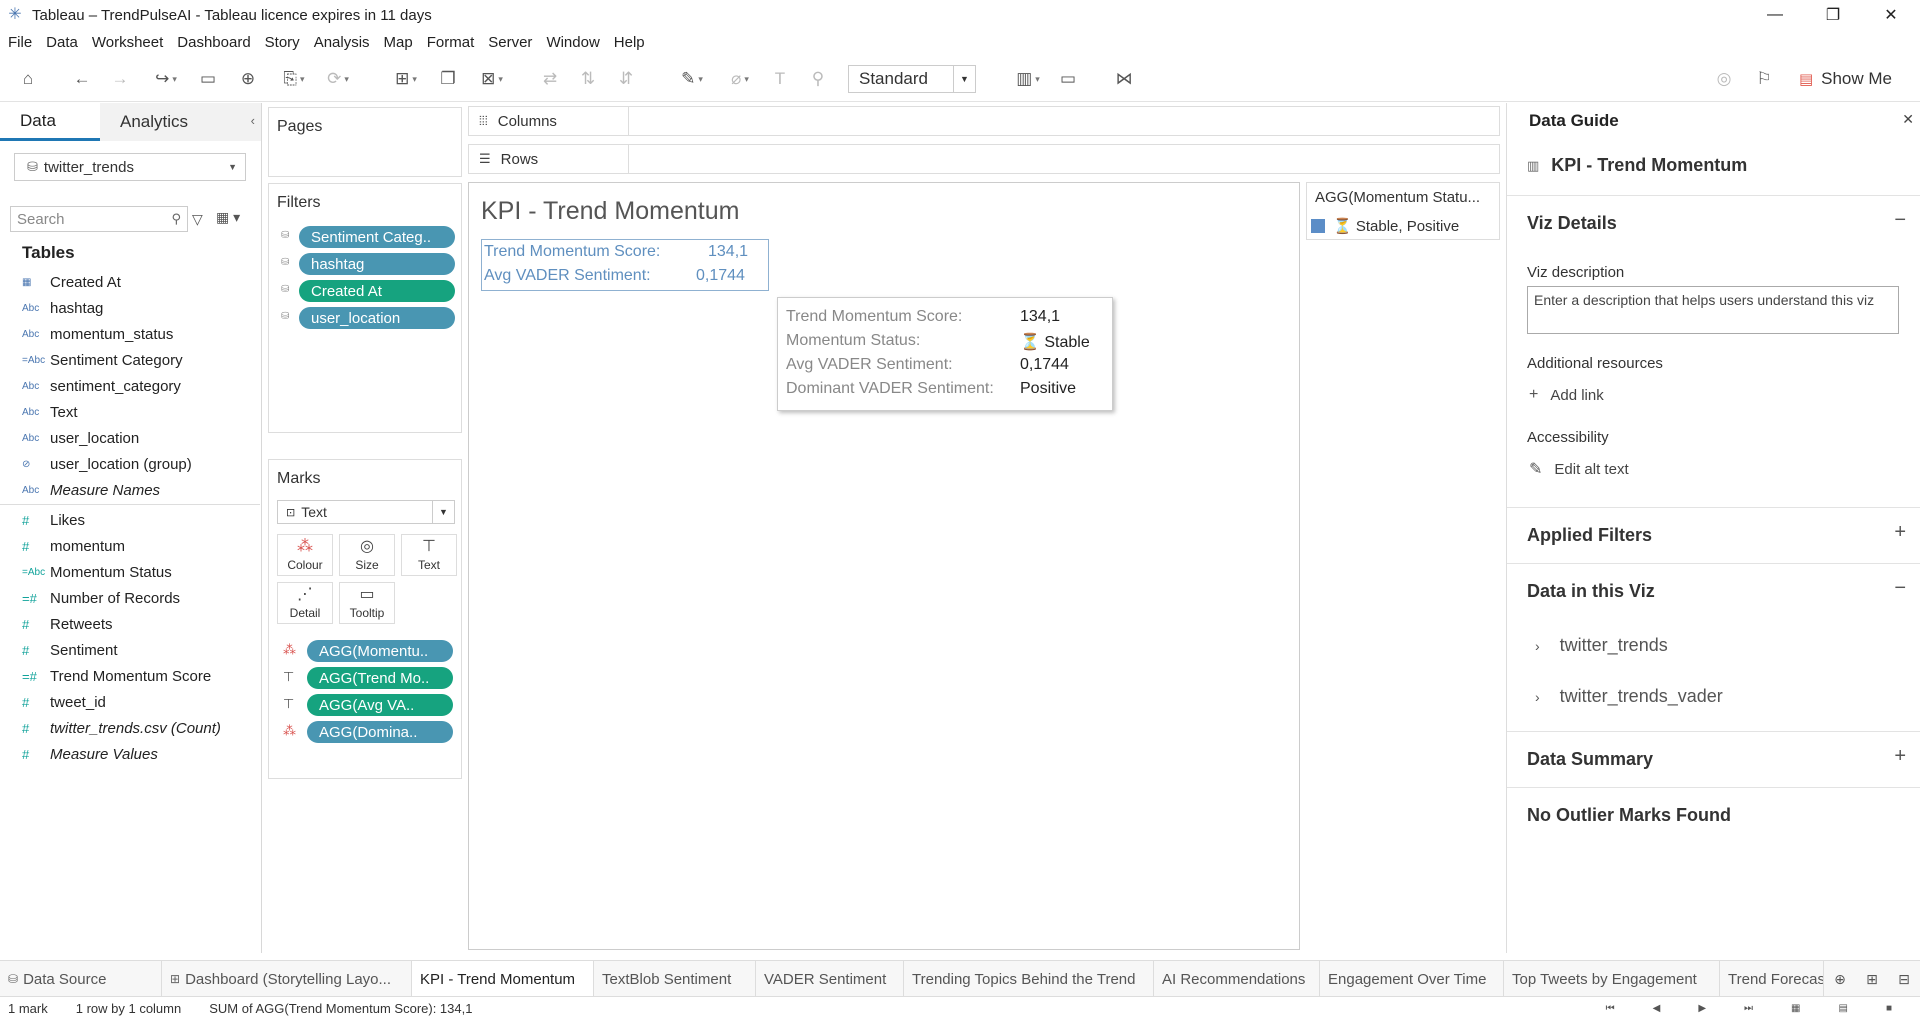  What do you see at coordinates (1124, 79) in the screenshot?
I see `share-icon: ⋈` at bounding box center [1124, 79].